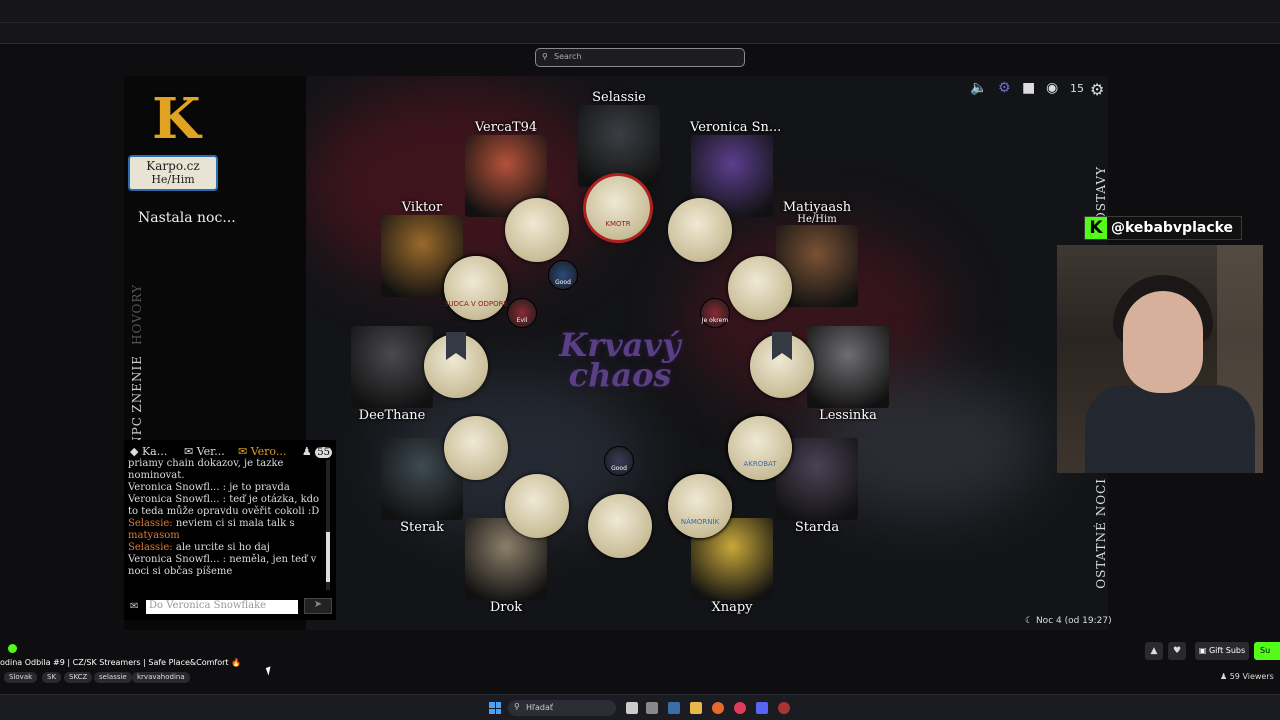  Describe the element at coordinates (978, 88) in the screenshot. I see `volume-icon: 🔈` at that location.